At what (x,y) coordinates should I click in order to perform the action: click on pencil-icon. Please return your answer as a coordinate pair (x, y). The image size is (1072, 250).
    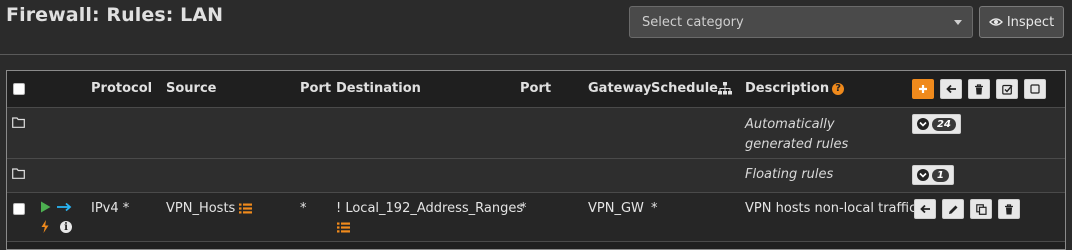
    Looking at the image, I should click on (952, 209).